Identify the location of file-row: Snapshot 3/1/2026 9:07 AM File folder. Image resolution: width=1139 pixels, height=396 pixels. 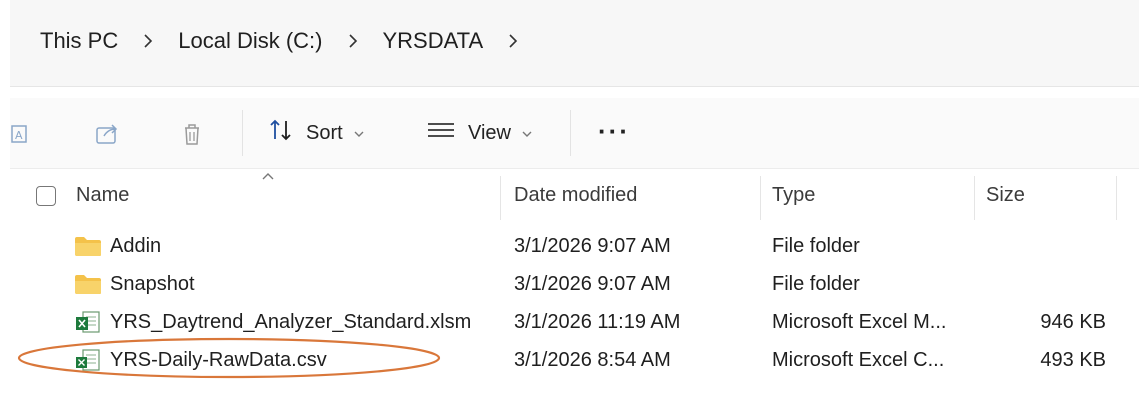
(574, 285).